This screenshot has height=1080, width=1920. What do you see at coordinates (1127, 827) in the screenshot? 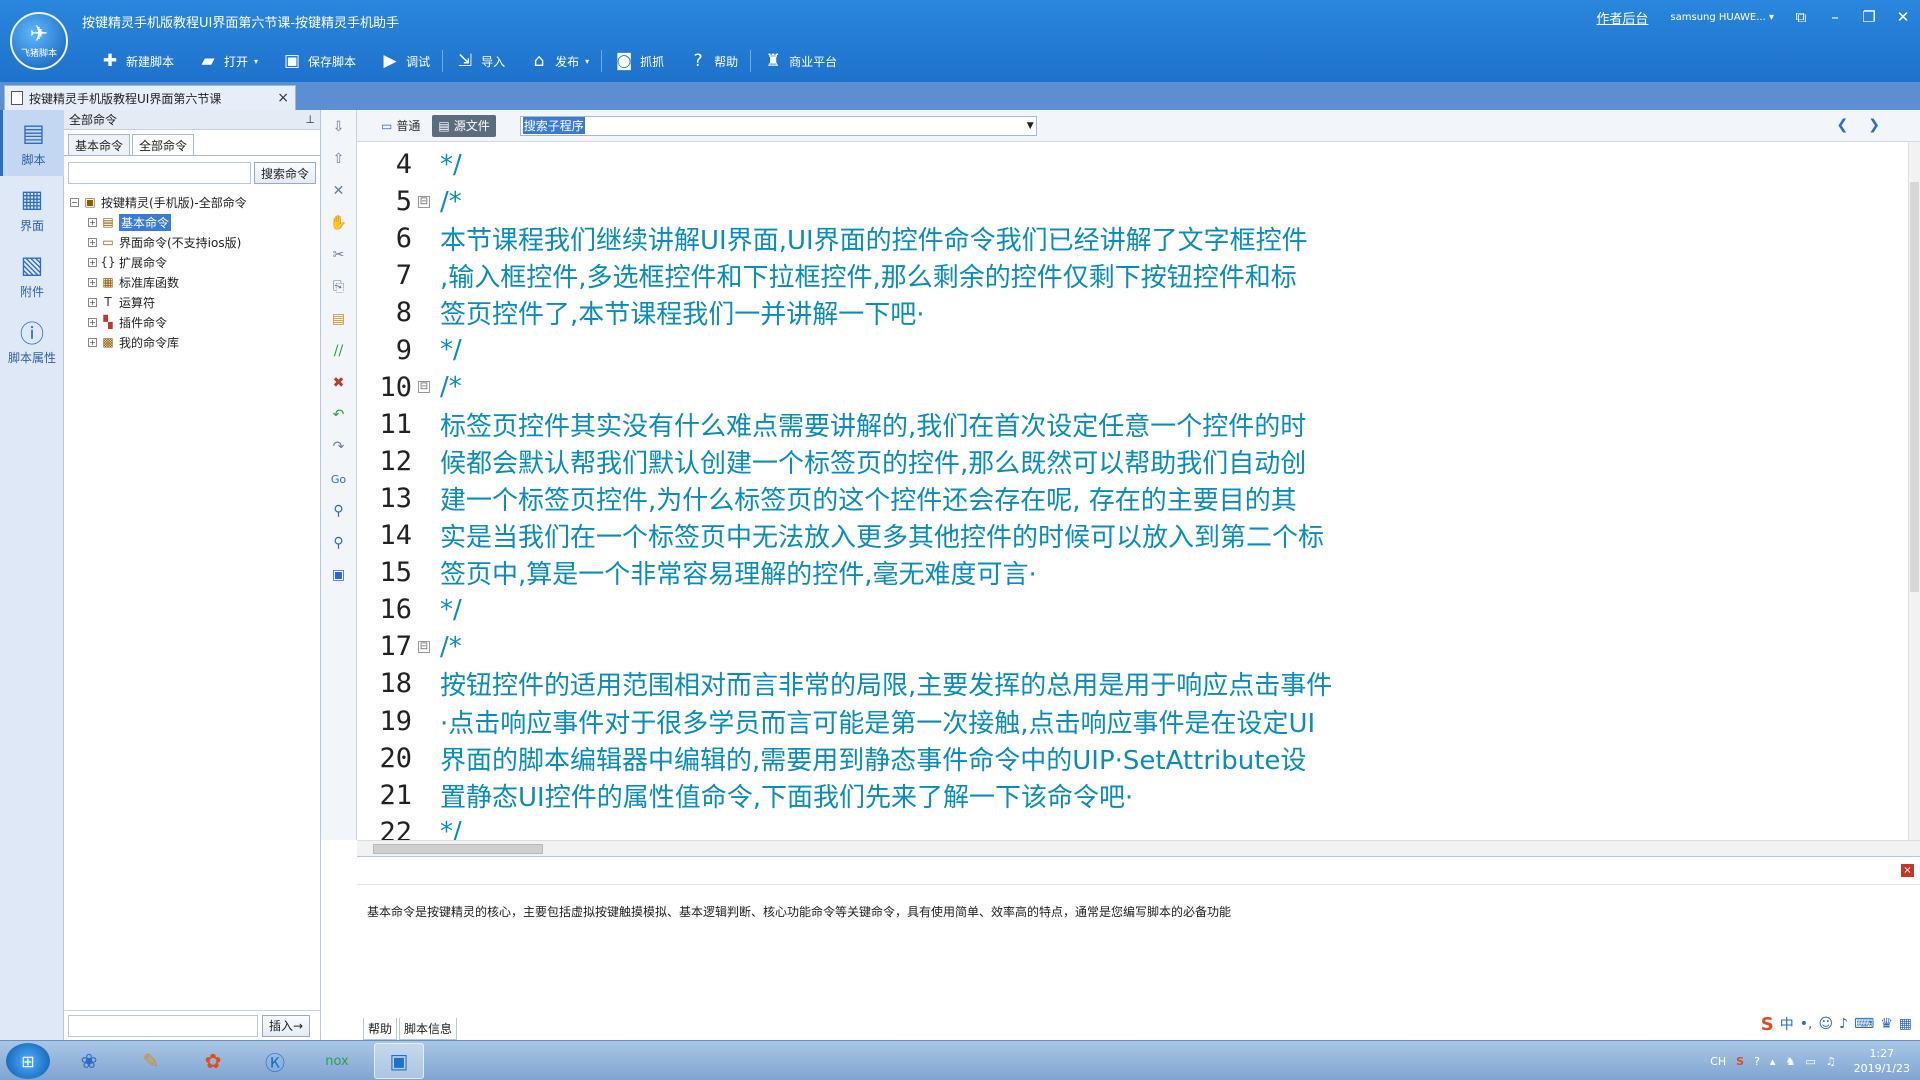
I see `code-line: 22 */` at bounding box center [1127, 827].